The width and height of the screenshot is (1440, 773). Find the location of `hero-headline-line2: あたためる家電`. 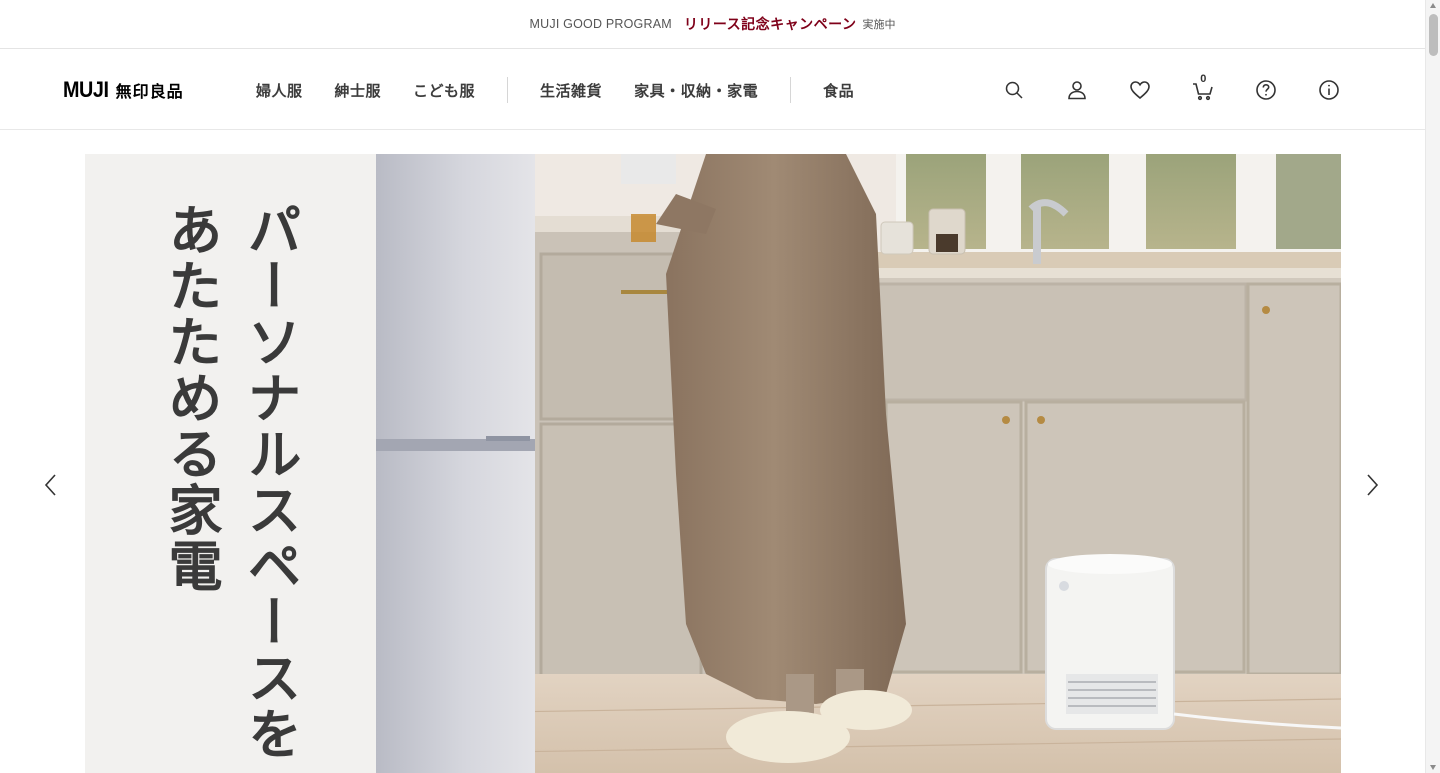

hero-headline-line2: あたためる家電 is located at coordinates (190, 398).